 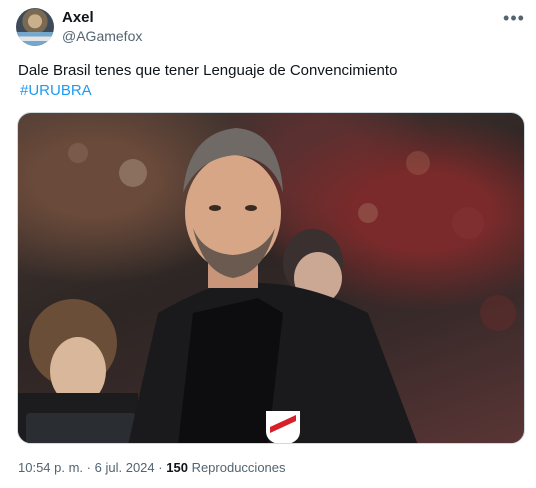 What do you see at coordinates (283, 427) in the screenshot?
I see `crest-badge` at bounding box center [283, 427].